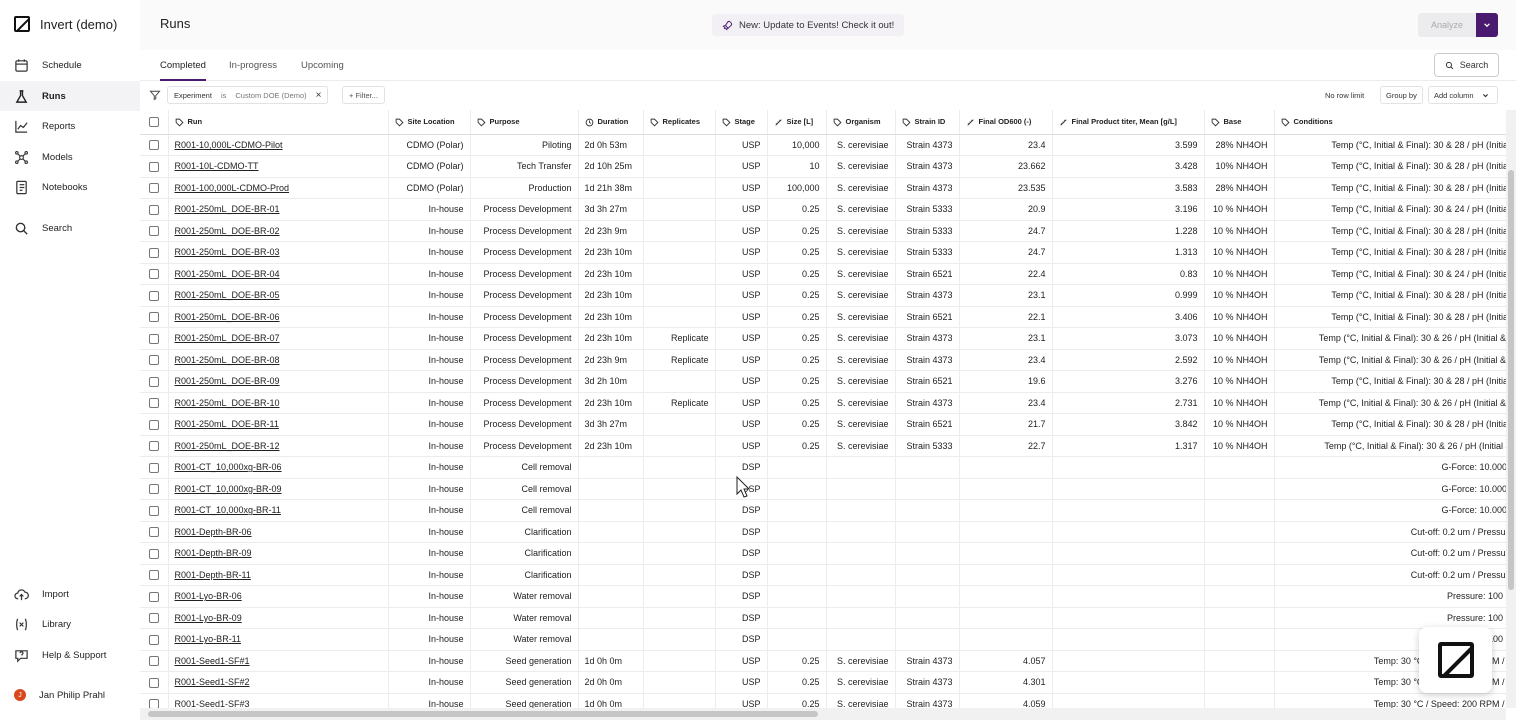 The image size is (1516, 720). I want to click on column-header-strain-id: Strain ID, so click(927, 122).